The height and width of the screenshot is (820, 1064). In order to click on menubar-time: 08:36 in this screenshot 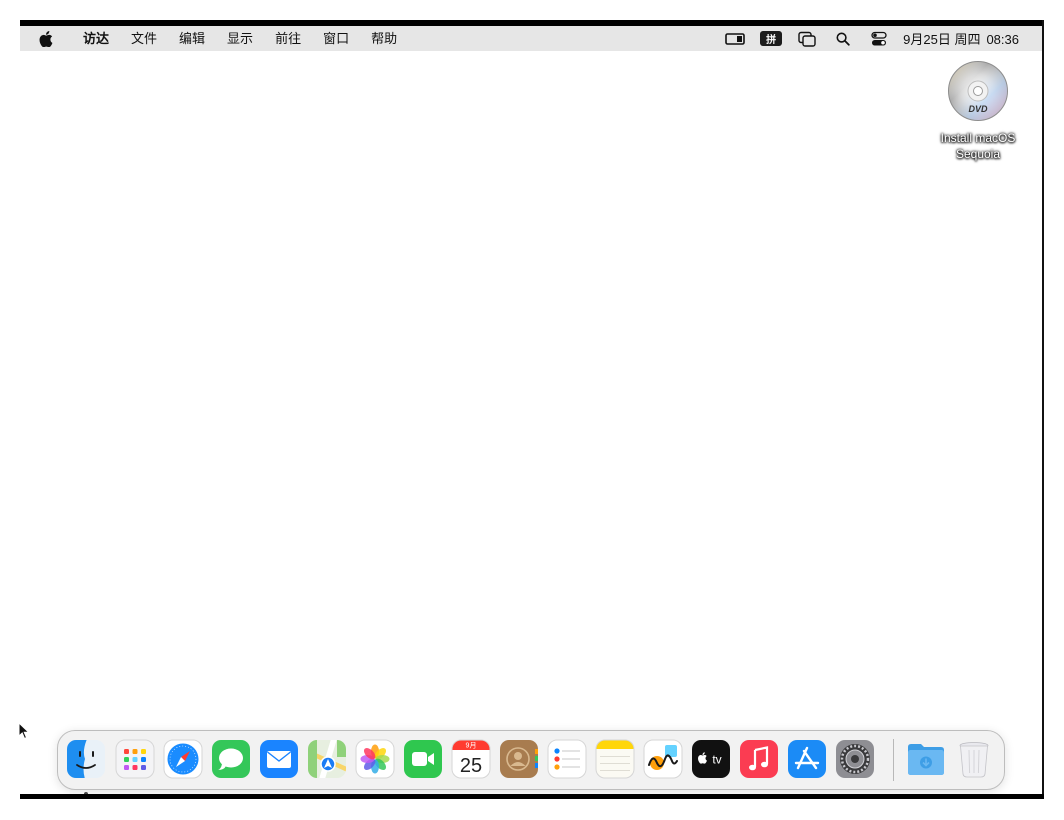, I will do `click(1002, 39)`.